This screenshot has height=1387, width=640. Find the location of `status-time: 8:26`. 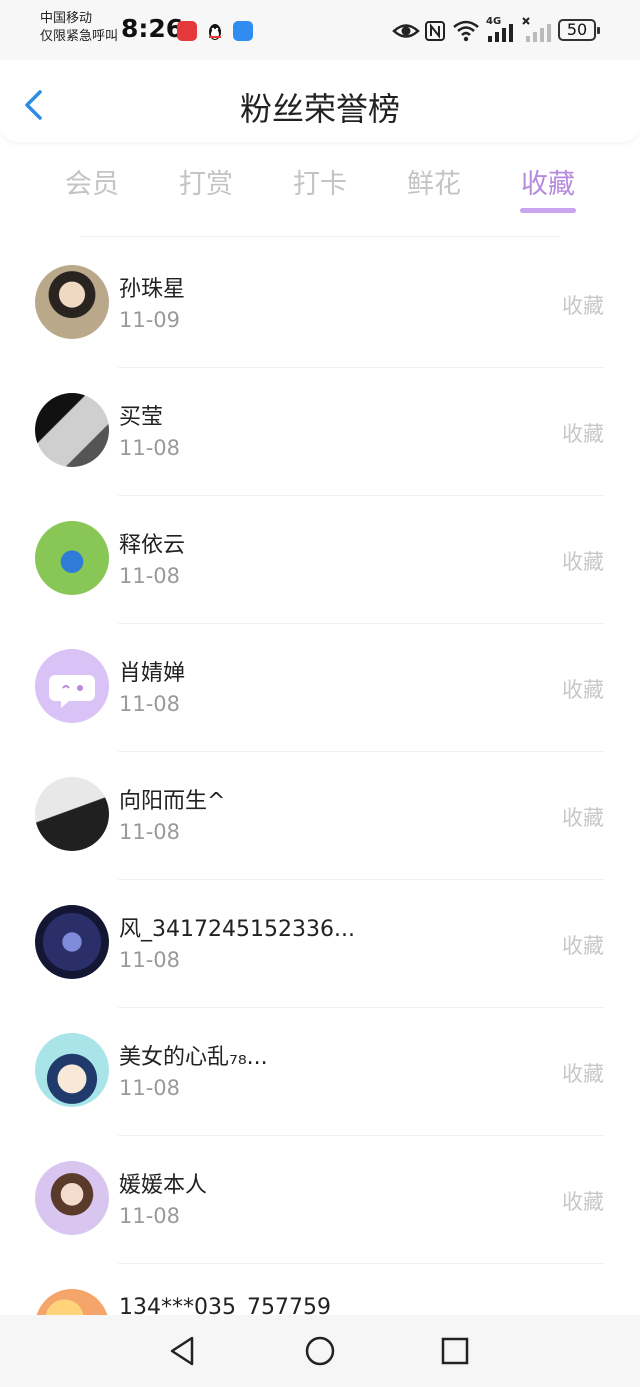

status-time: 8:26 is located at coordinates (152, 28).